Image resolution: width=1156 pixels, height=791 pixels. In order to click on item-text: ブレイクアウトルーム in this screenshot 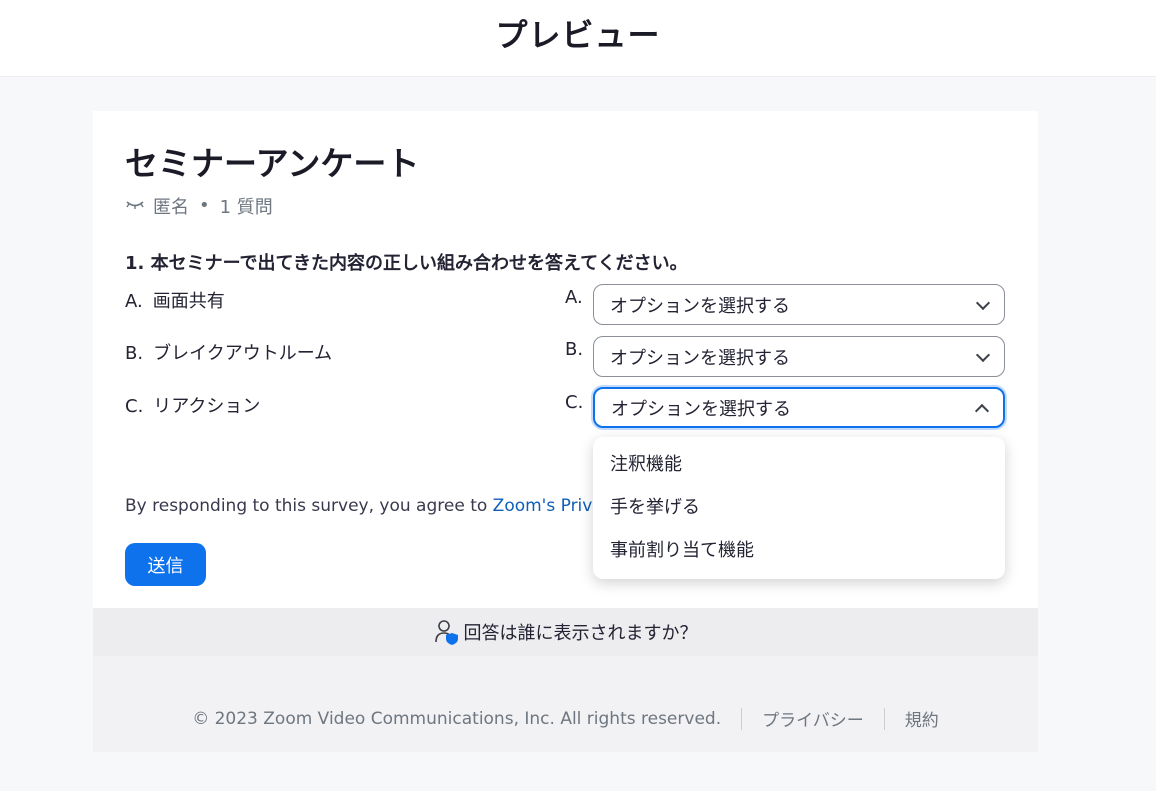, I will do `click(243, 353)`.